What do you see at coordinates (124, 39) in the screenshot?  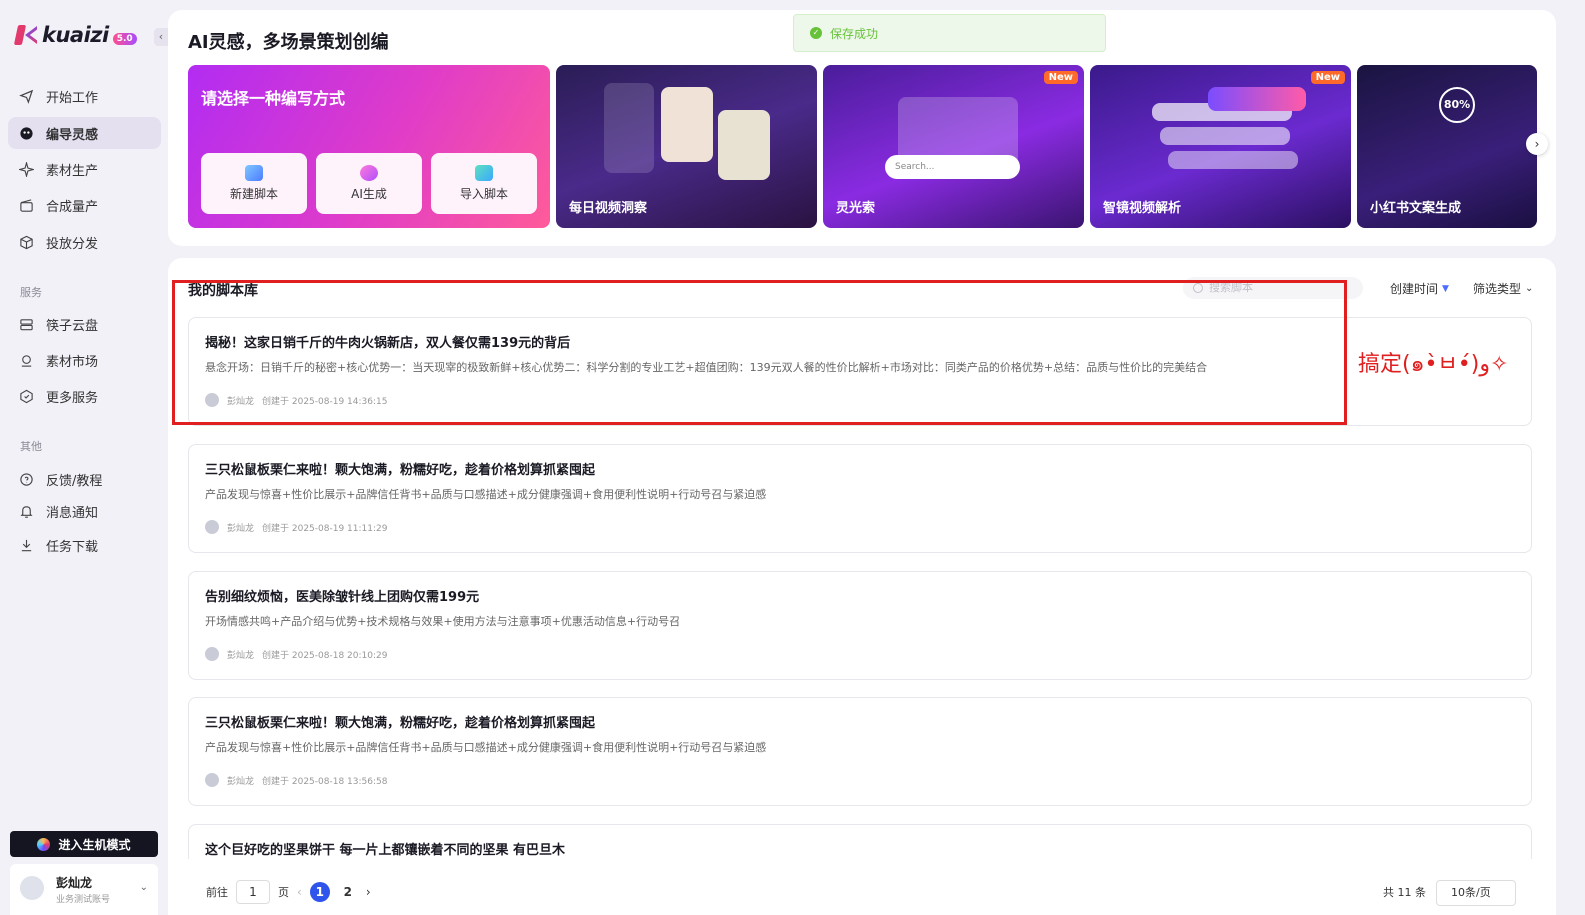 I see `version-badge: 5.0` at bounding box center [124, 39].